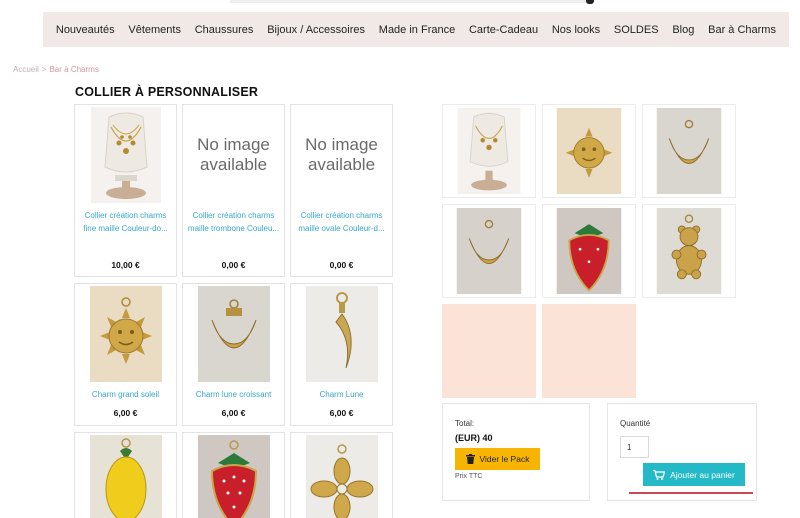 Image resolution: width=800 pixels, height=518 pixels. I want to click on pack-item-sun, so click(589, 151).